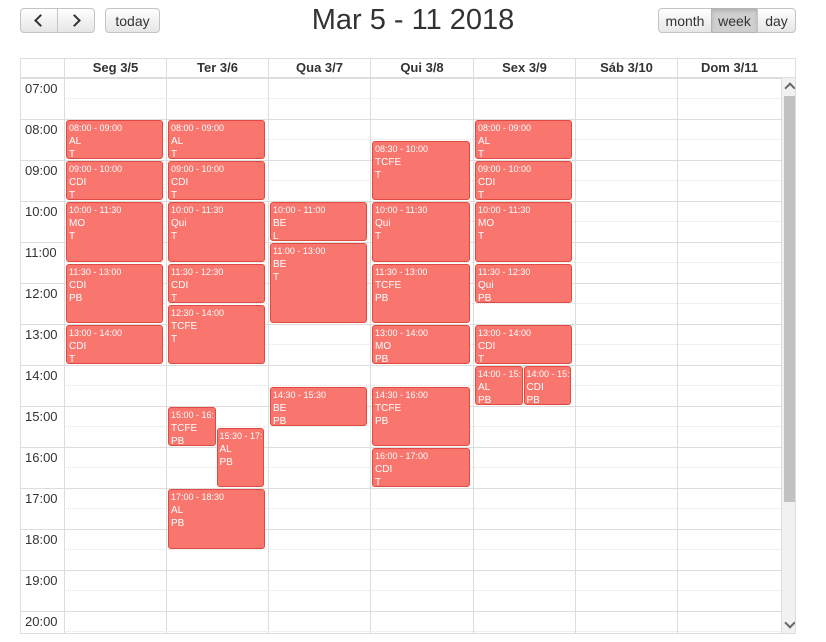 The image size is (826, 642). Describe the element at coordinates (421, 344) in the screenshot. I see `calendar-event: 13:00 - 14:00 MO PB` at that location.